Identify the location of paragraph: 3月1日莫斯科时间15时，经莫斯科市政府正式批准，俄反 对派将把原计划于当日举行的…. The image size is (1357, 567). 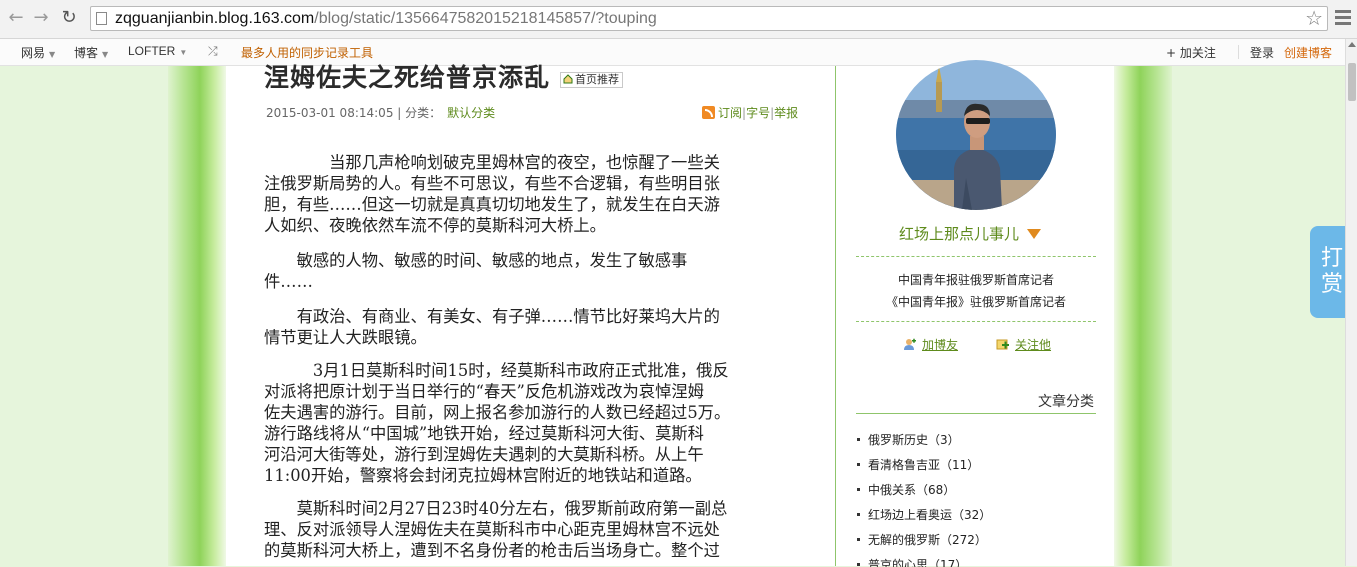
(497, 423).